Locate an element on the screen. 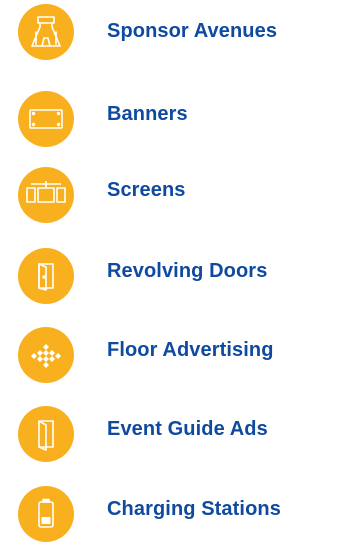  list-item-sponsor-avenues: Sponsor Avenues is located at coordinates (181, 35).